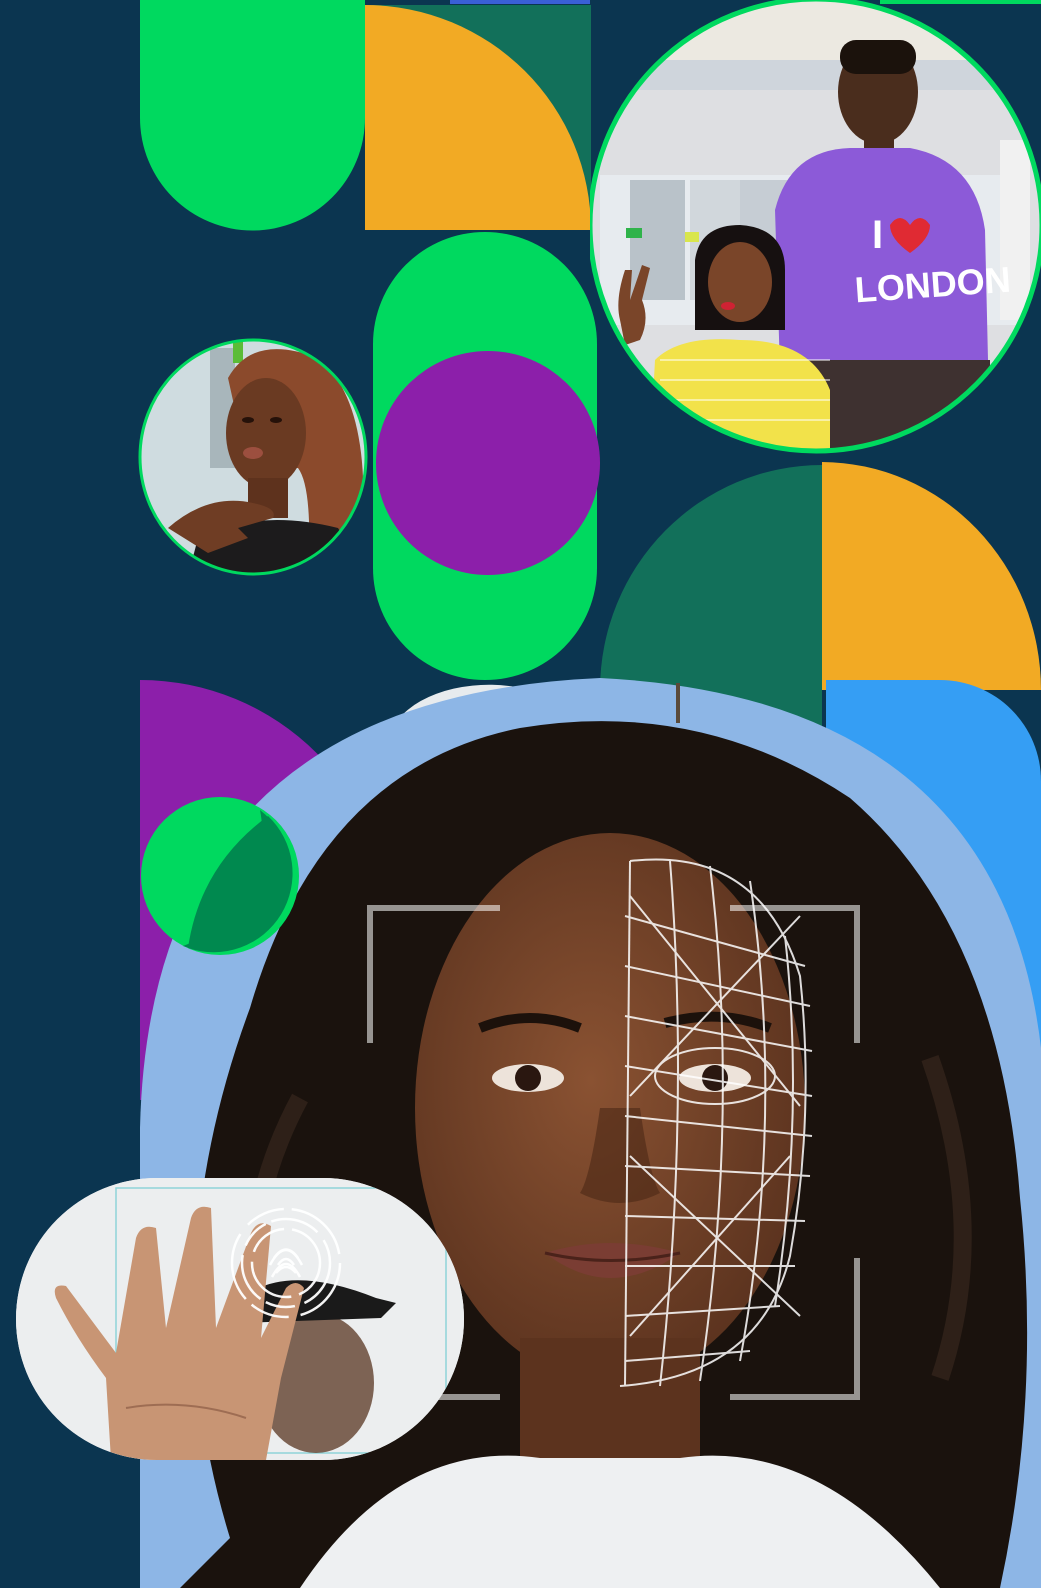 The image size is (1041, 1588). I want to click on blue-sliver-top, so click(520, 2).